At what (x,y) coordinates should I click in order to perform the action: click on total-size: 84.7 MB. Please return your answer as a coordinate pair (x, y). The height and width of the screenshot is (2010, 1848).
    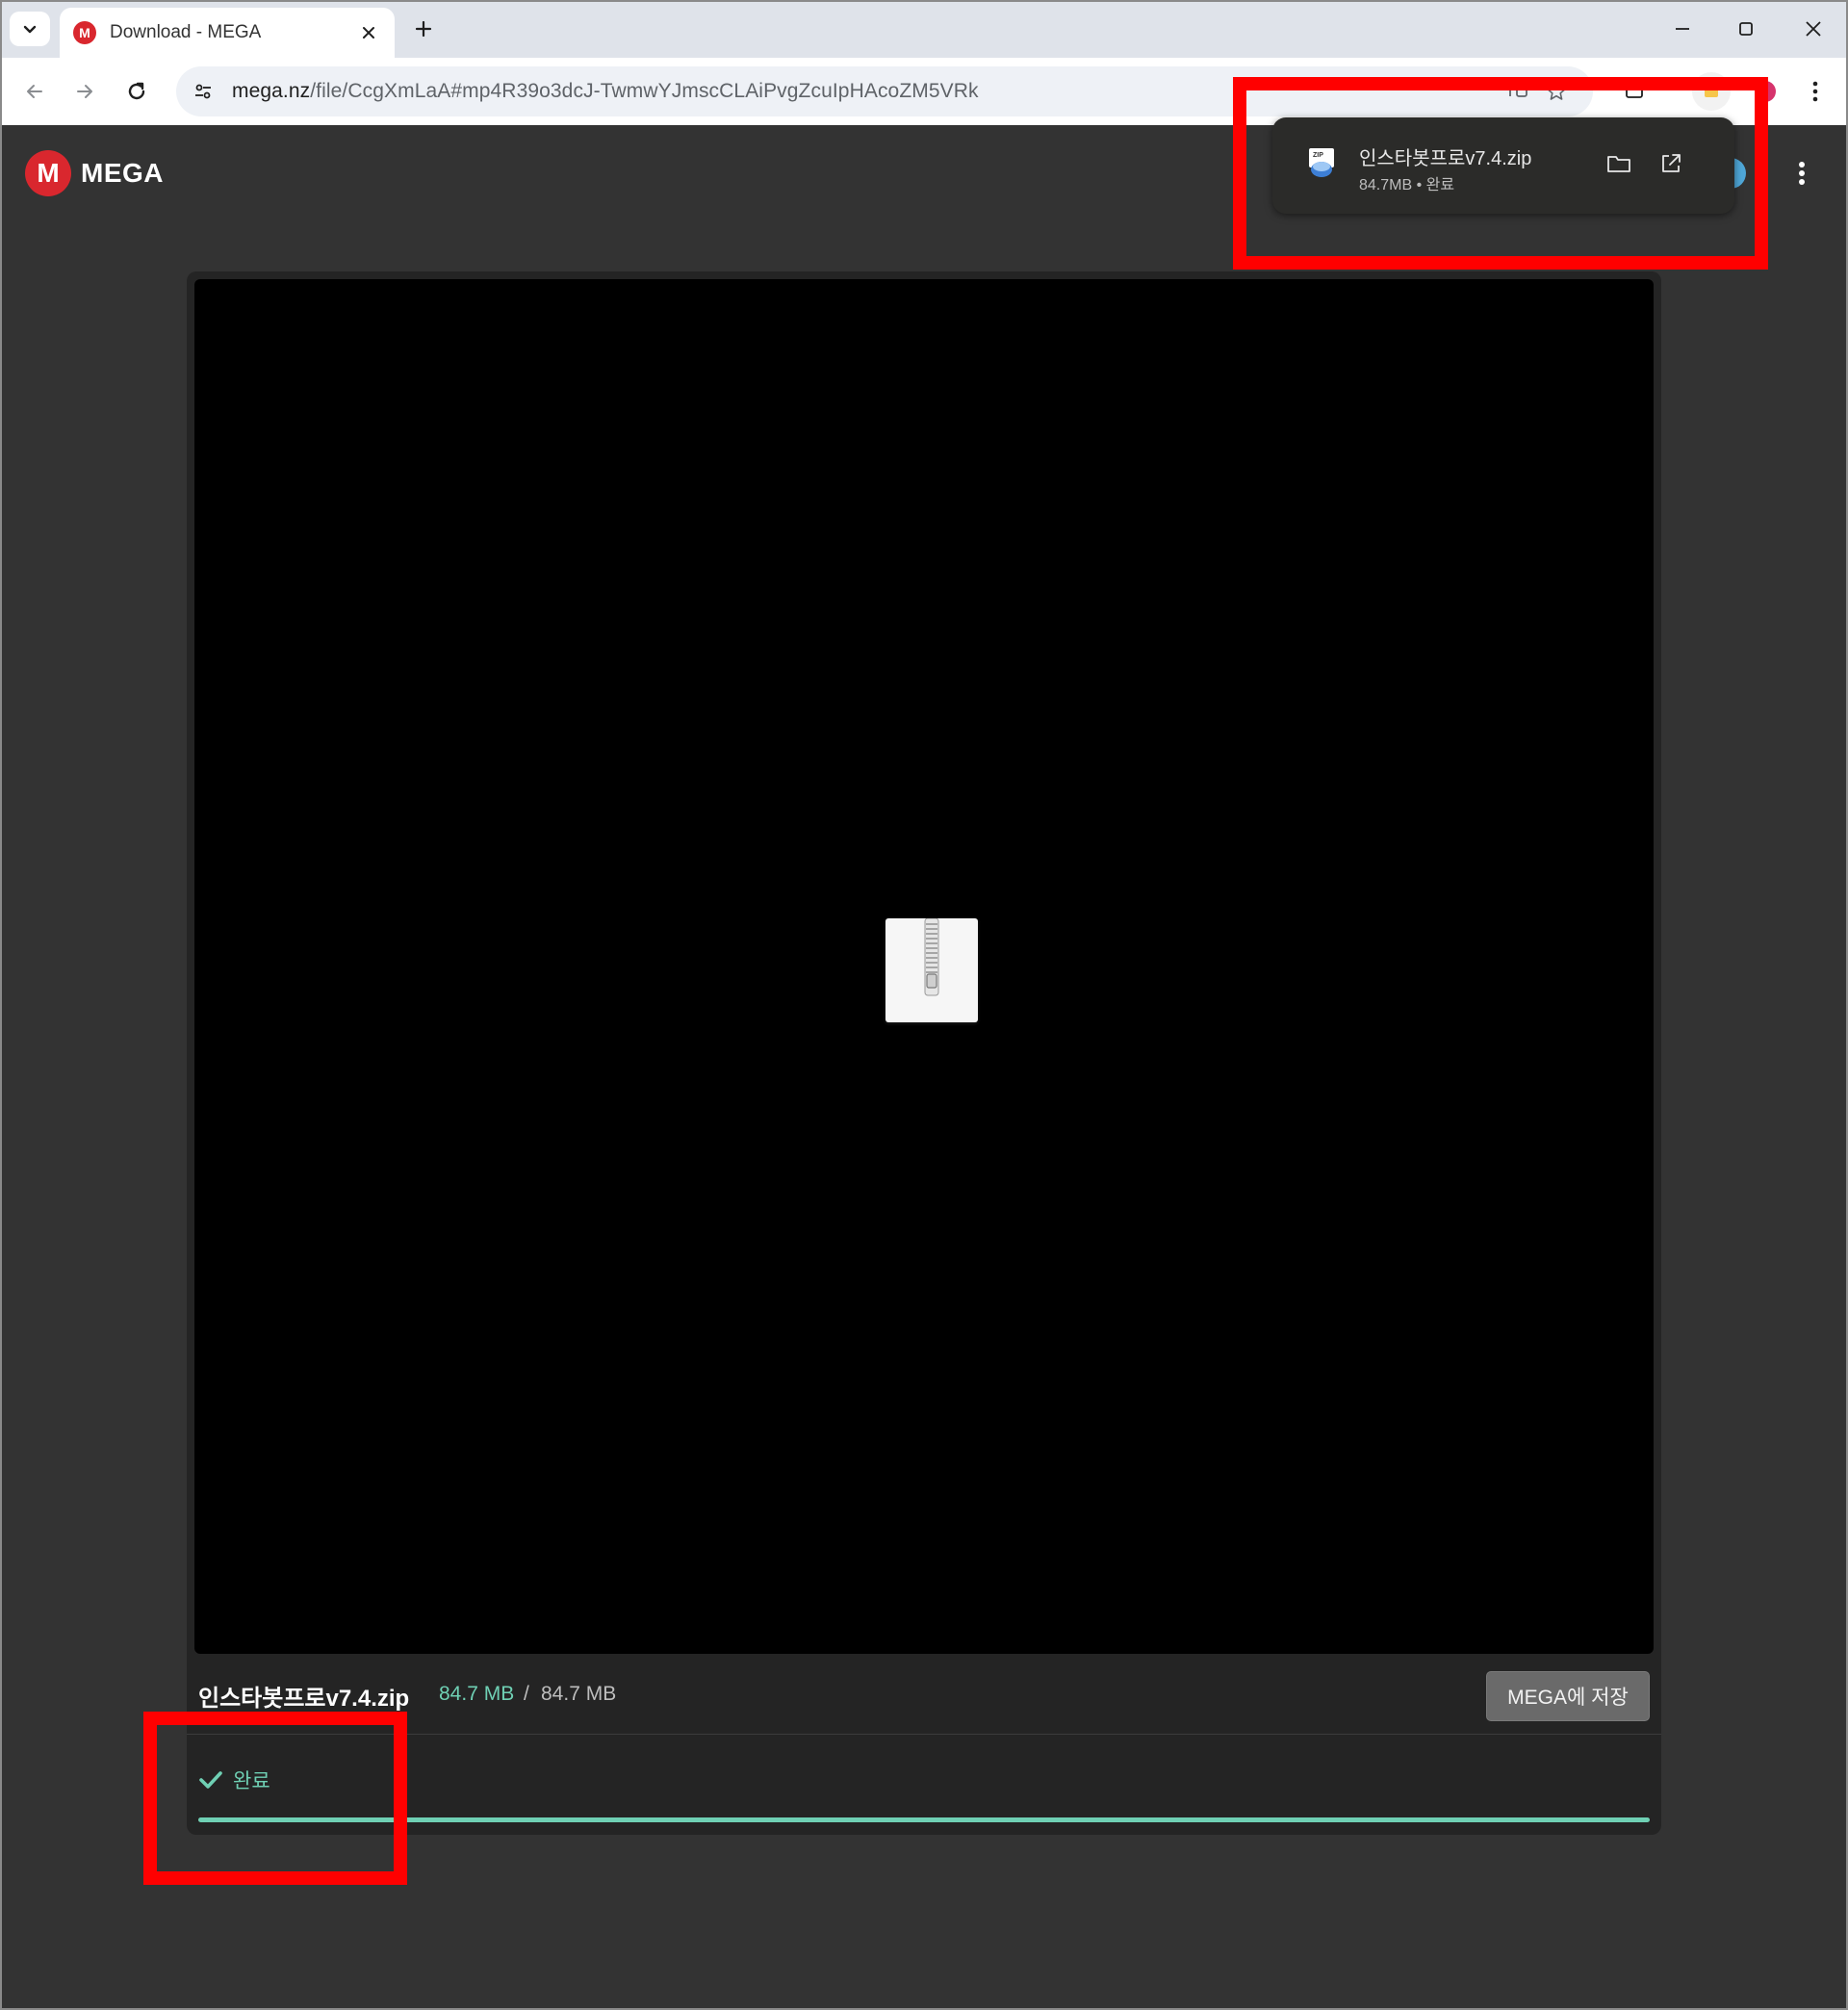
    Looking at the image, I should click on (579, 1694).